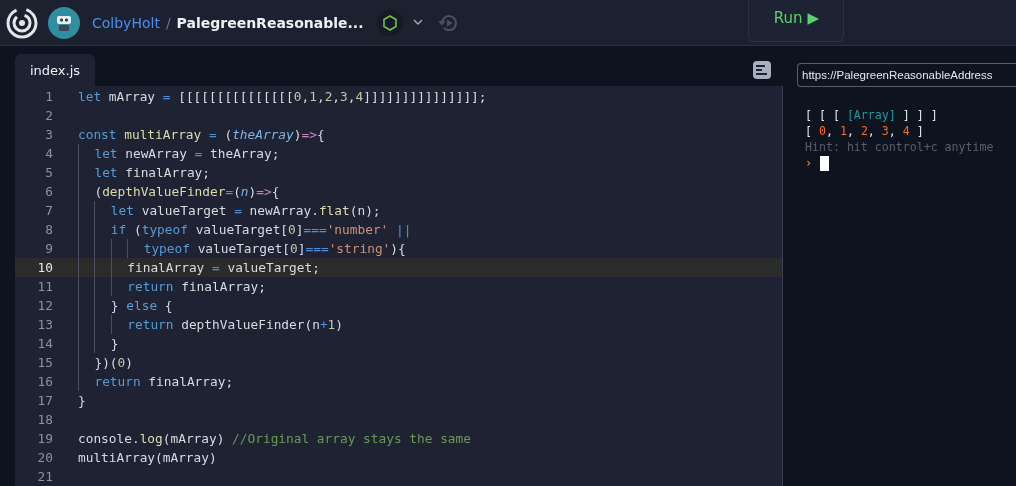  Describe the element at coordinates (64, 22) in the screenshot. I see `user-avatar` at that location.